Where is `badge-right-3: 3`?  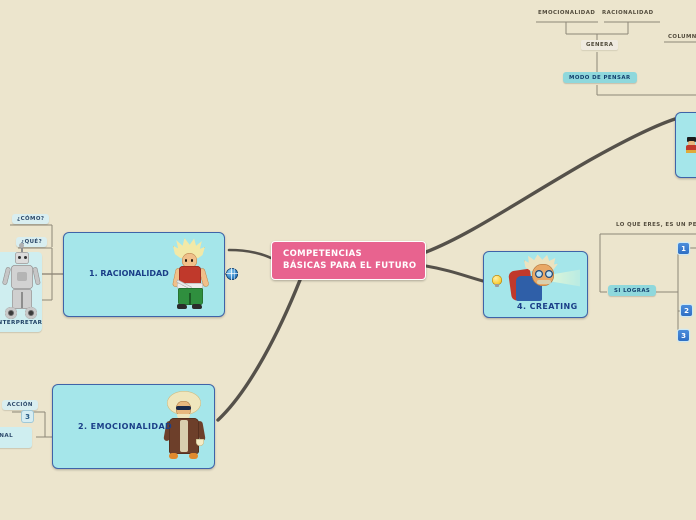 badge-right-3: 3 is located at coordinates (683, 335).